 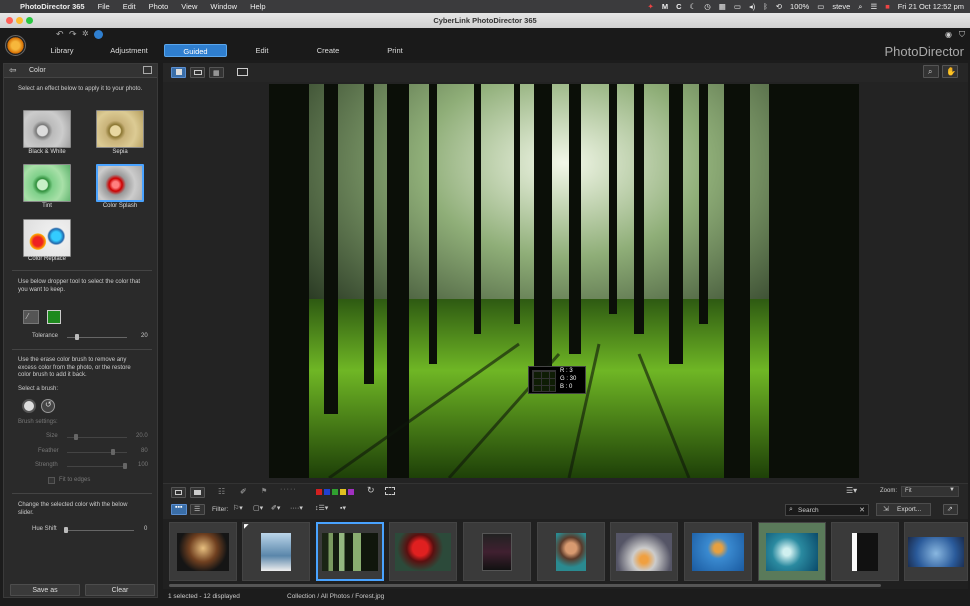 What do you see at coordinates (98, 34) in the screenshot?
I see `cloud-sync-icon` at bounding box center [98, 34].